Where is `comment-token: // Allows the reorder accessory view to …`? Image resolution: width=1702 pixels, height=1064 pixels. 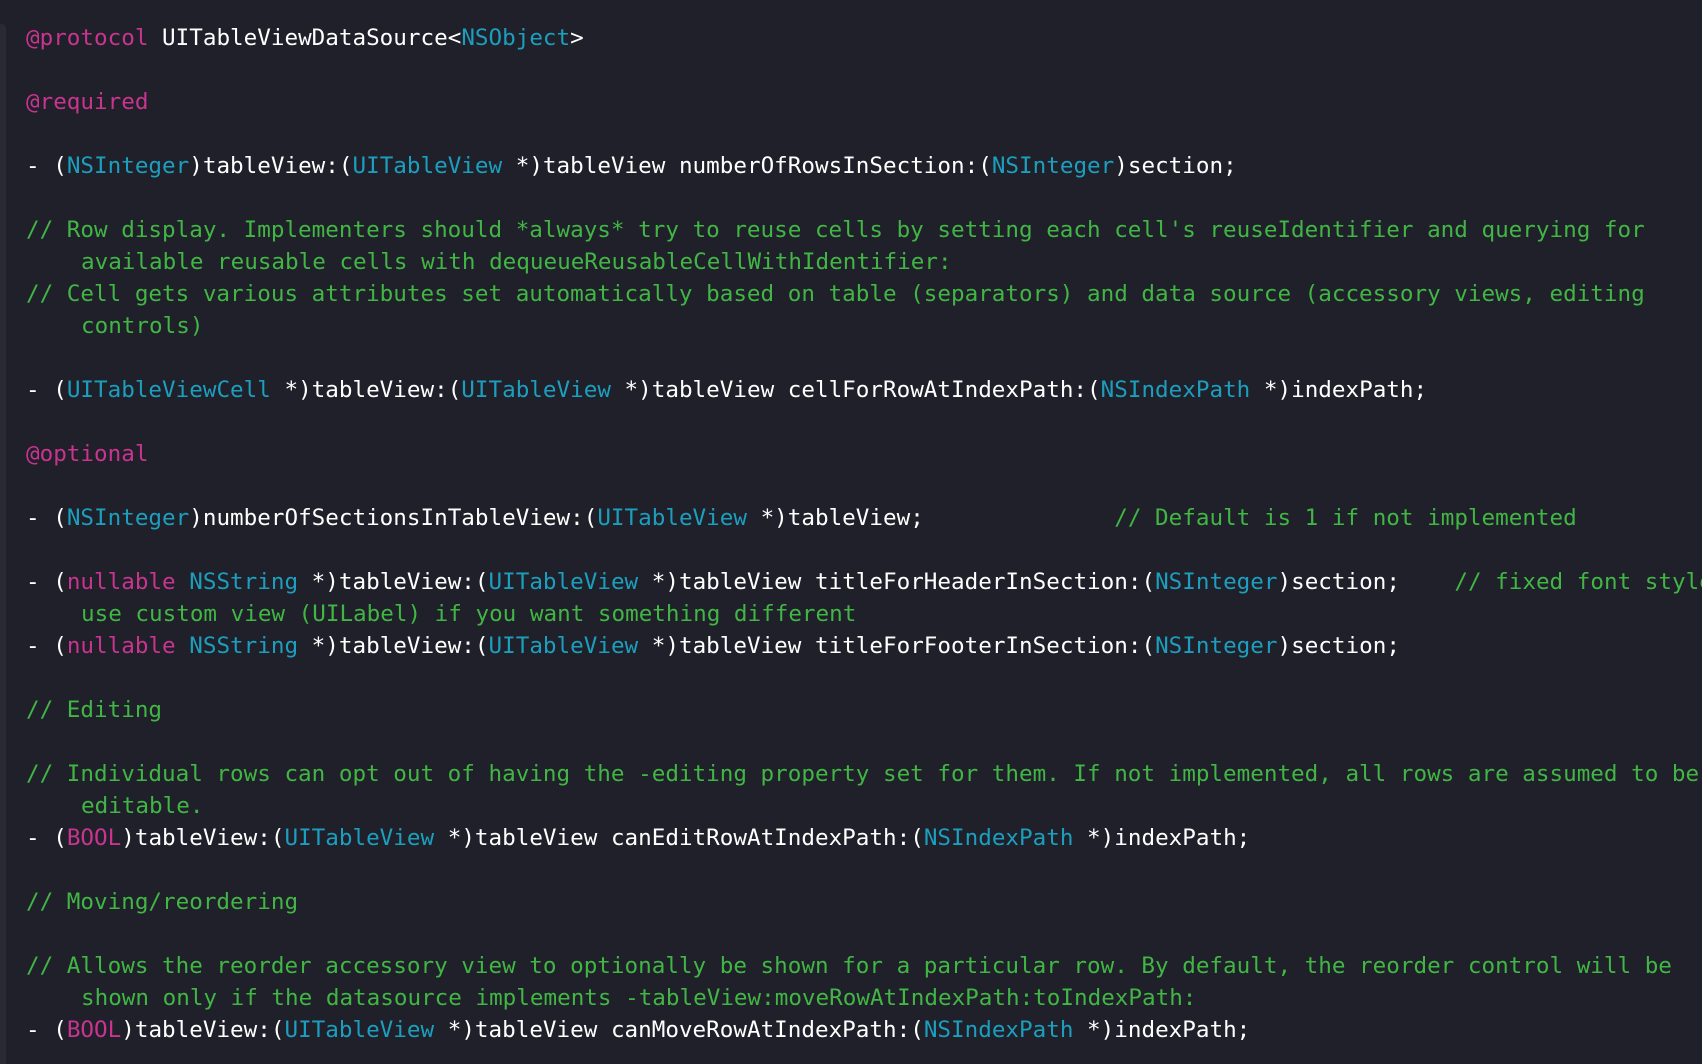 comment-token: // Allows the reorder accessory view to … is located at coordinates (849, 966).